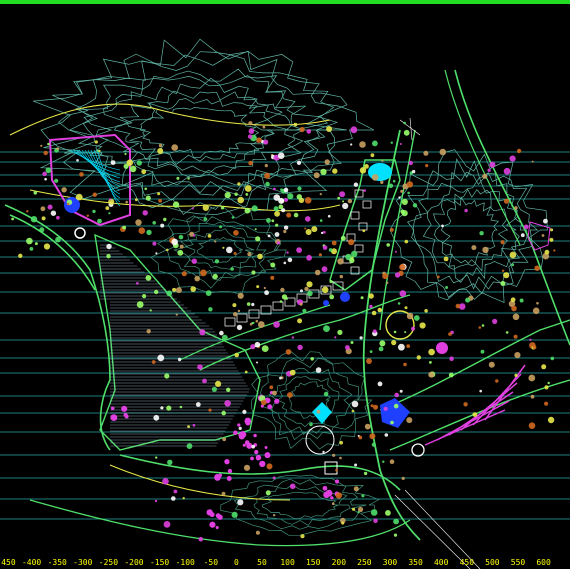 The height and width of the screenshot is (569, 570). What do you see at coordinates (367, 204) in the screenshot?
I see `axis-block` at bounding box center [367, 204].